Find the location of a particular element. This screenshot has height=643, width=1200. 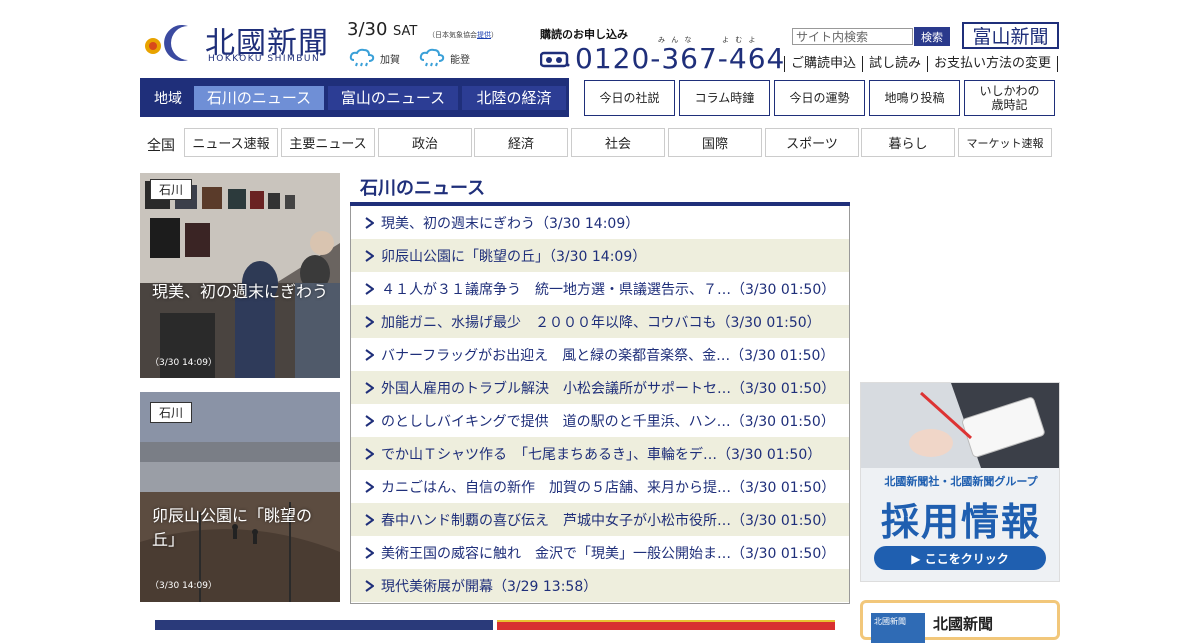

weather-credit: （日本気象協会提供） is located at coordinates (463, 35).